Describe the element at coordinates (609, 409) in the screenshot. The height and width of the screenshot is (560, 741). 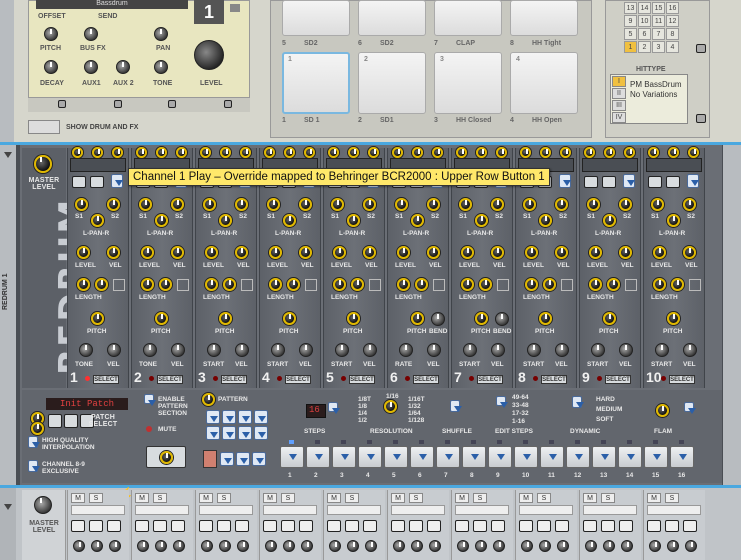
I see `dynamic-option: MEDIUM` at that location.